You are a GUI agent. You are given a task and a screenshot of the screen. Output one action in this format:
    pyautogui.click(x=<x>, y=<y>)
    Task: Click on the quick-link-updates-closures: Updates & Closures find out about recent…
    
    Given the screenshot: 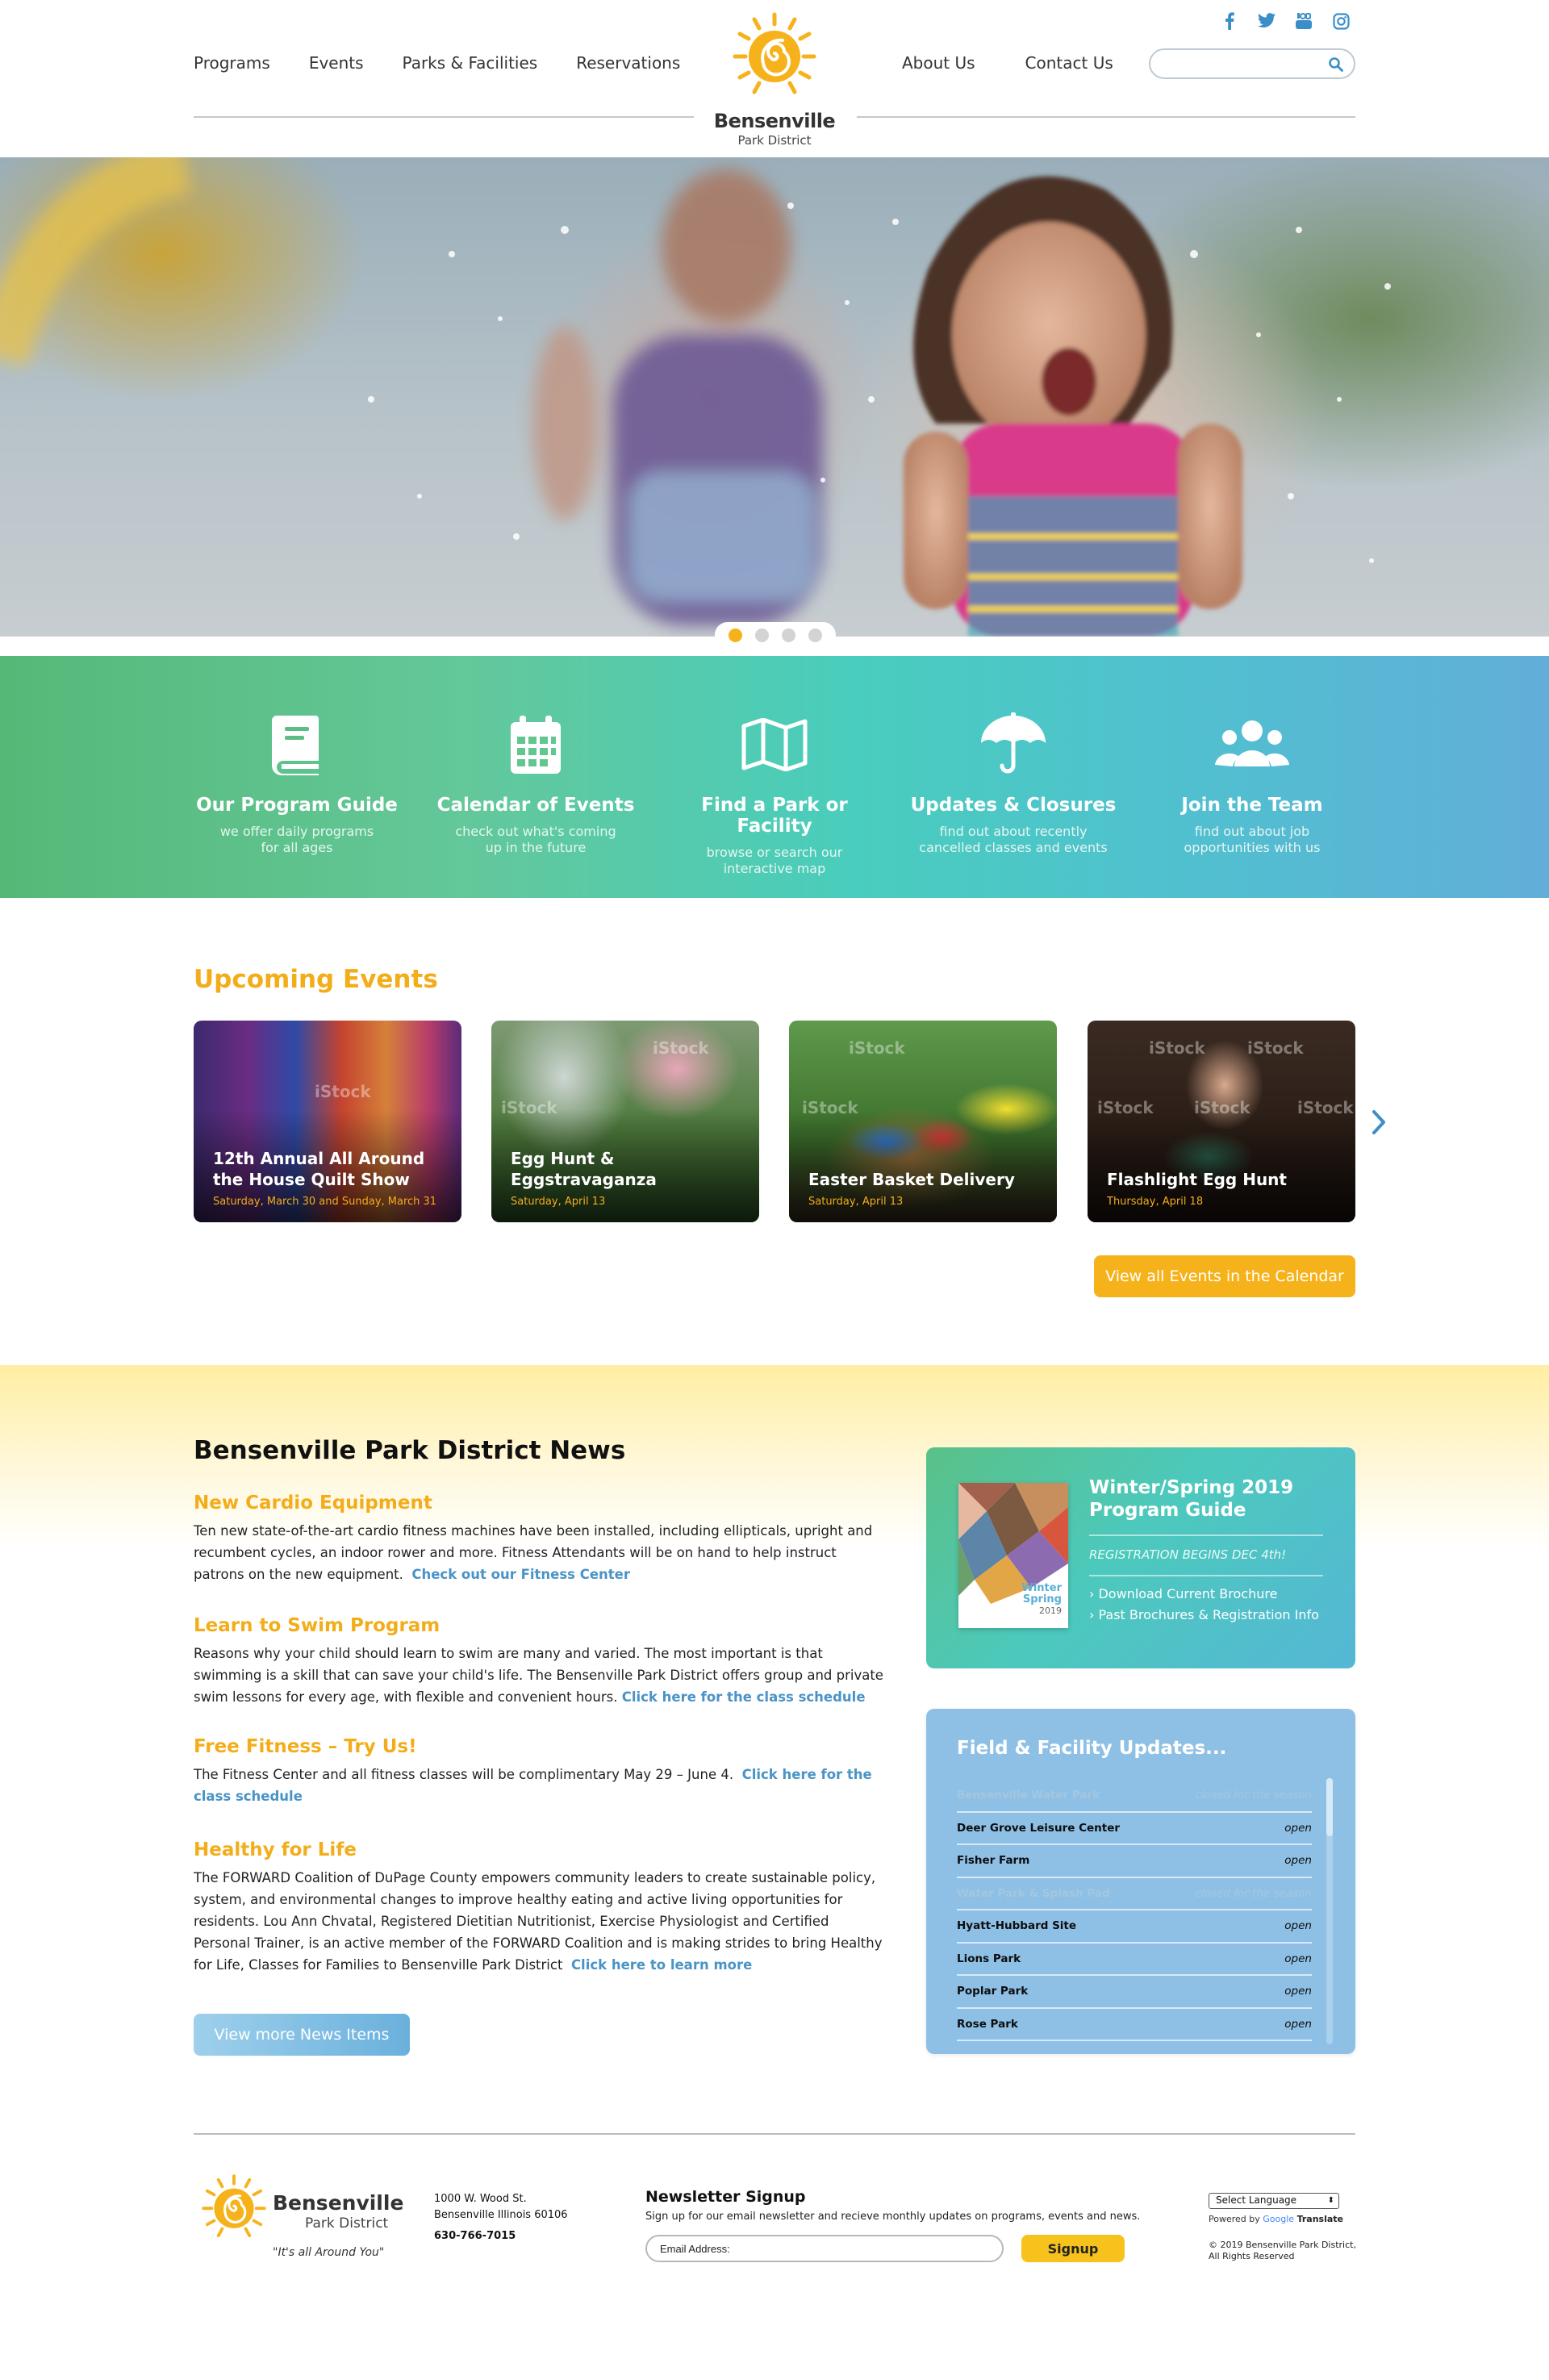 What is the action you would take?
    pyautogui.click(x=1013, y=784)
    